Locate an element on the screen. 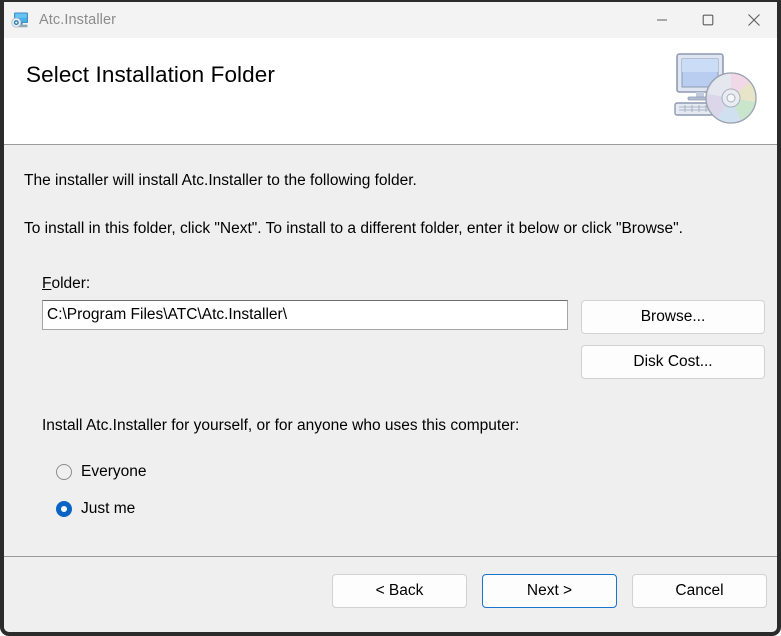 Image resolution: width=781 pixels, height=636 pixels. minimize-icon is located at coordinates (662, 20).